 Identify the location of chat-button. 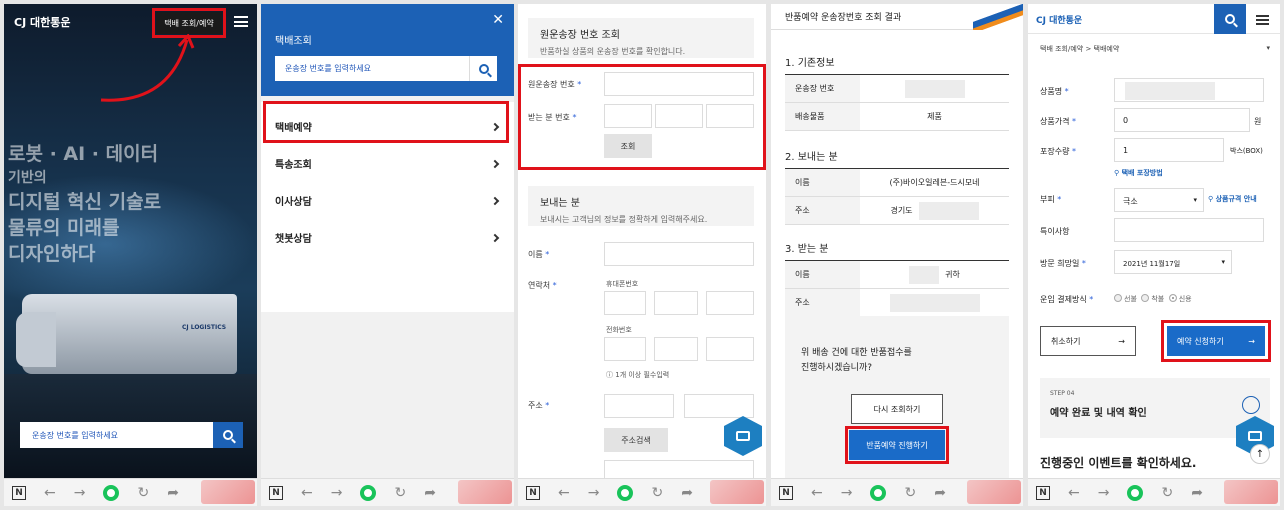
(743, 436).